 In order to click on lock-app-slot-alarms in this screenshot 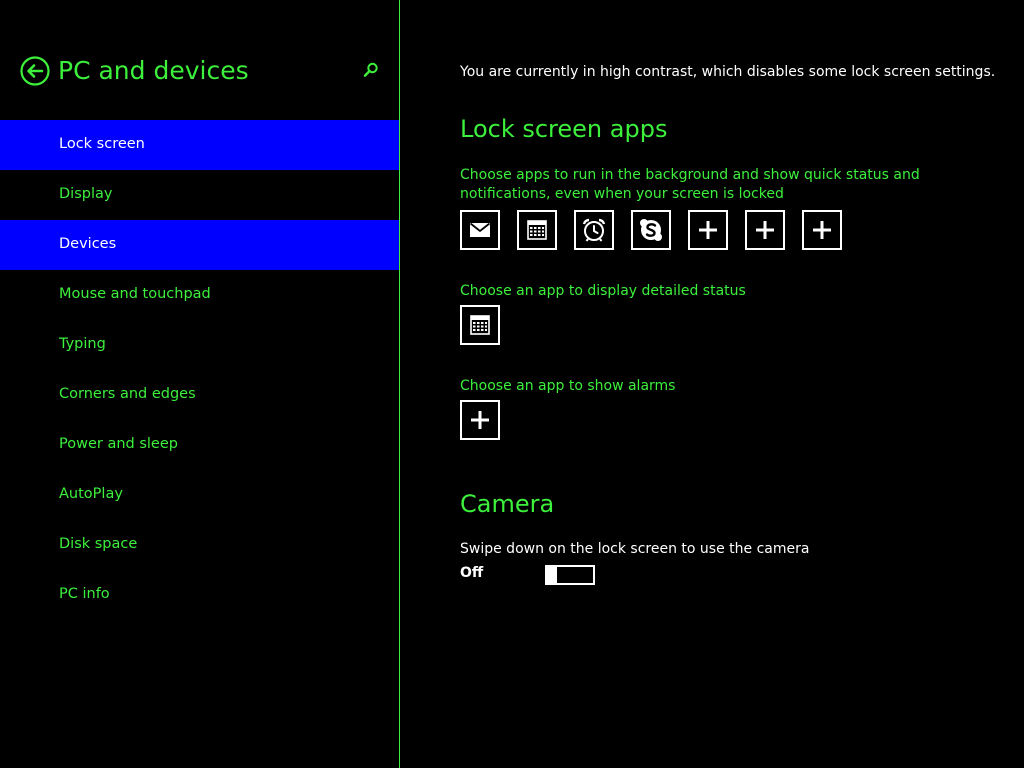, I will do `click(594, 230)`.